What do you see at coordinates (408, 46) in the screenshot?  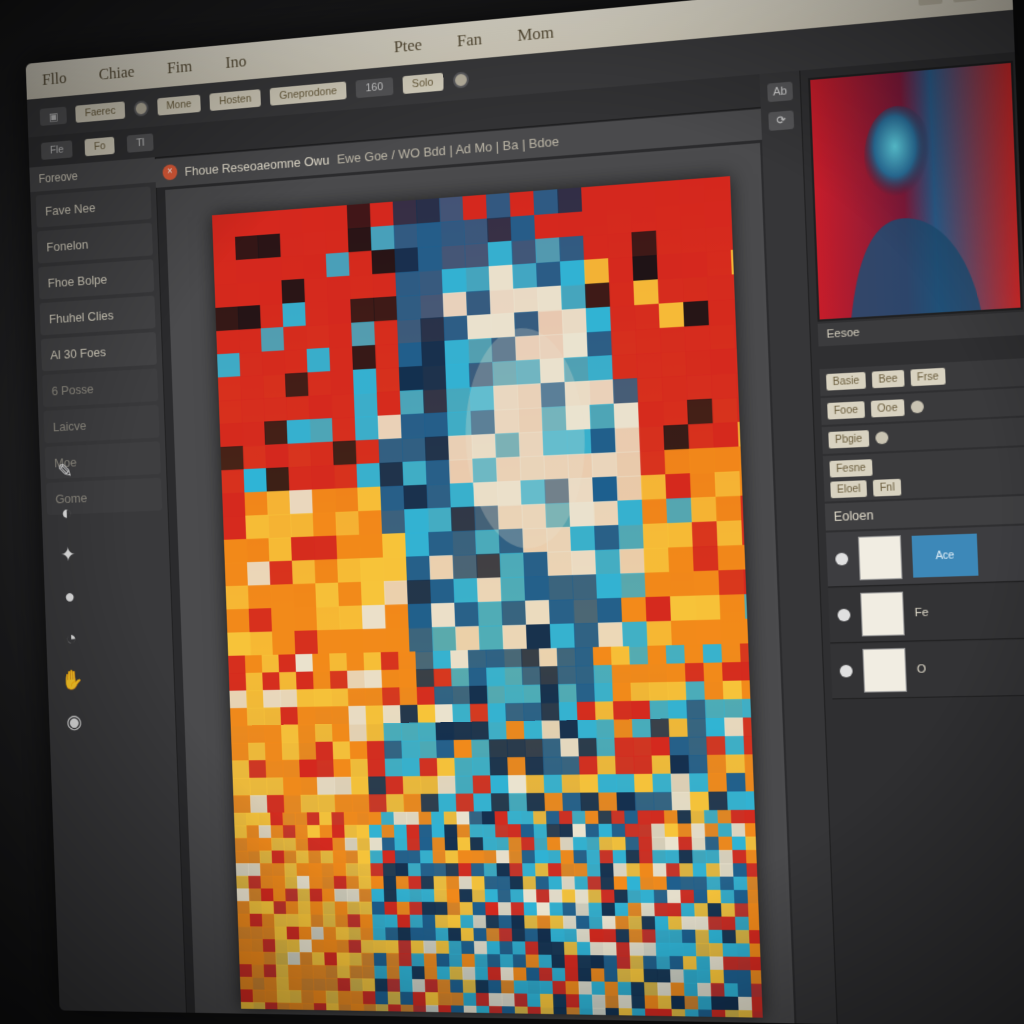 I see `menu-item-type: Ptee` at bounding box center [408, 46].